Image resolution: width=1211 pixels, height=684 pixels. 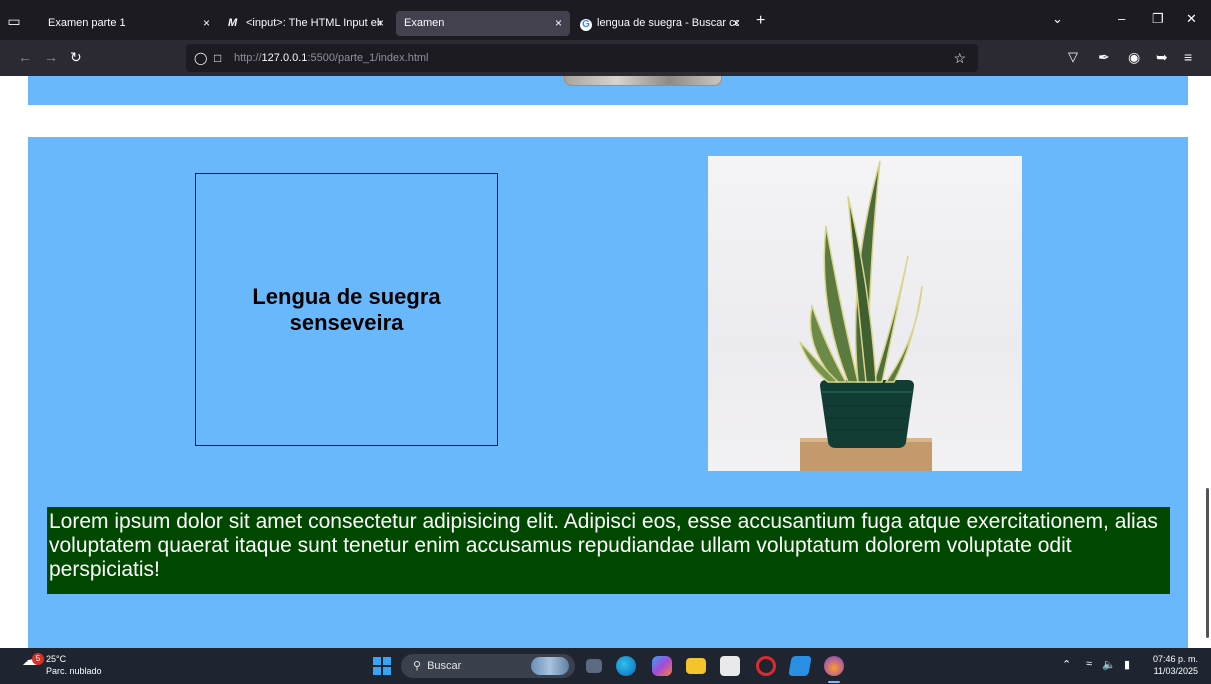 I want to click on tab-label: Examen, so click(x=424, y=23).